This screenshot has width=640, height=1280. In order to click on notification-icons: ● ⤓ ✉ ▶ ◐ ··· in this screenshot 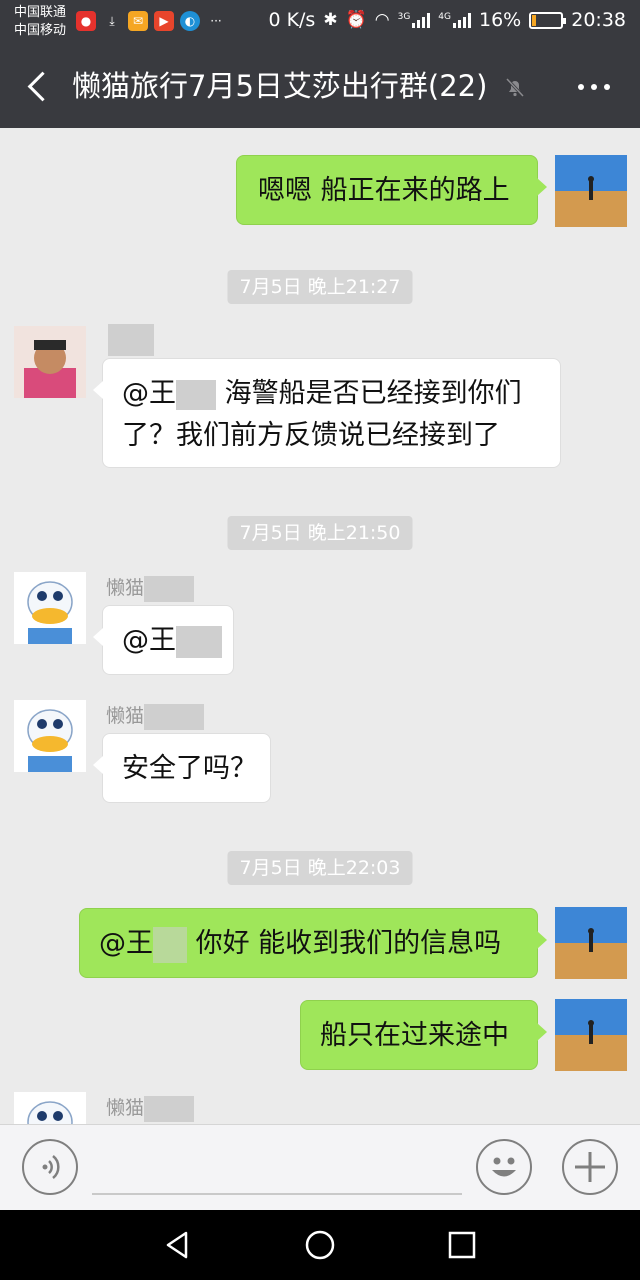, I will do `click(151, 21)`.